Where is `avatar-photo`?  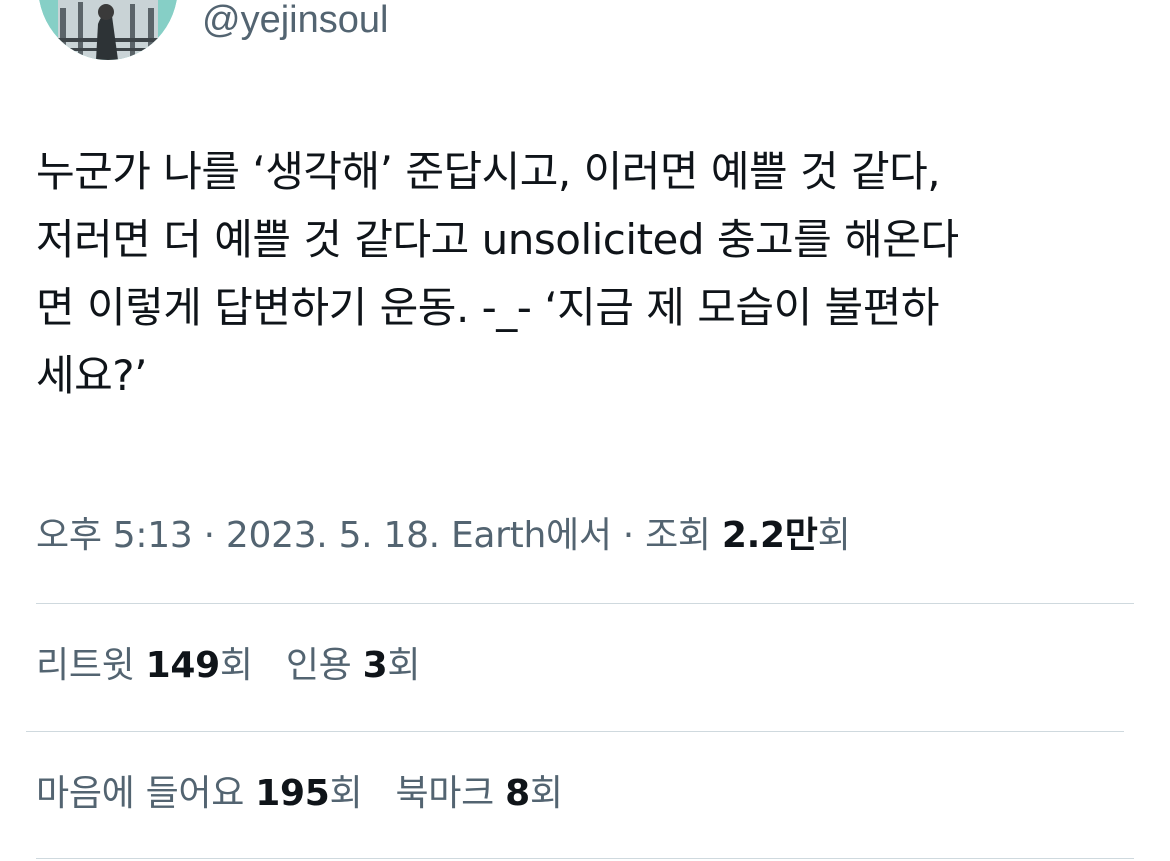 avatar-photo is located at coordinates (108, 30).